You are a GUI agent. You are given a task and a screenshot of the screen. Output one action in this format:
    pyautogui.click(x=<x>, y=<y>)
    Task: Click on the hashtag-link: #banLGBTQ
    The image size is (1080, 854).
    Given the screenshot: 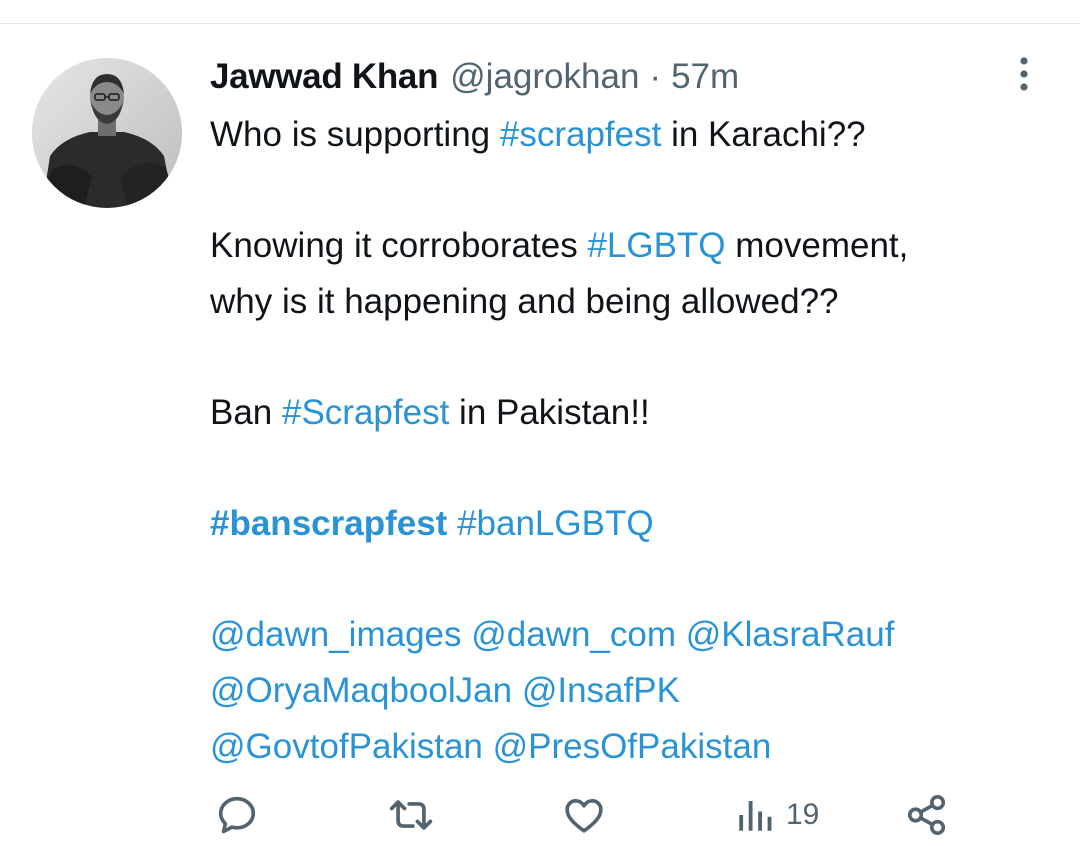 What is the action you would take?
    pyautogui.click(x=555, y=523)
    